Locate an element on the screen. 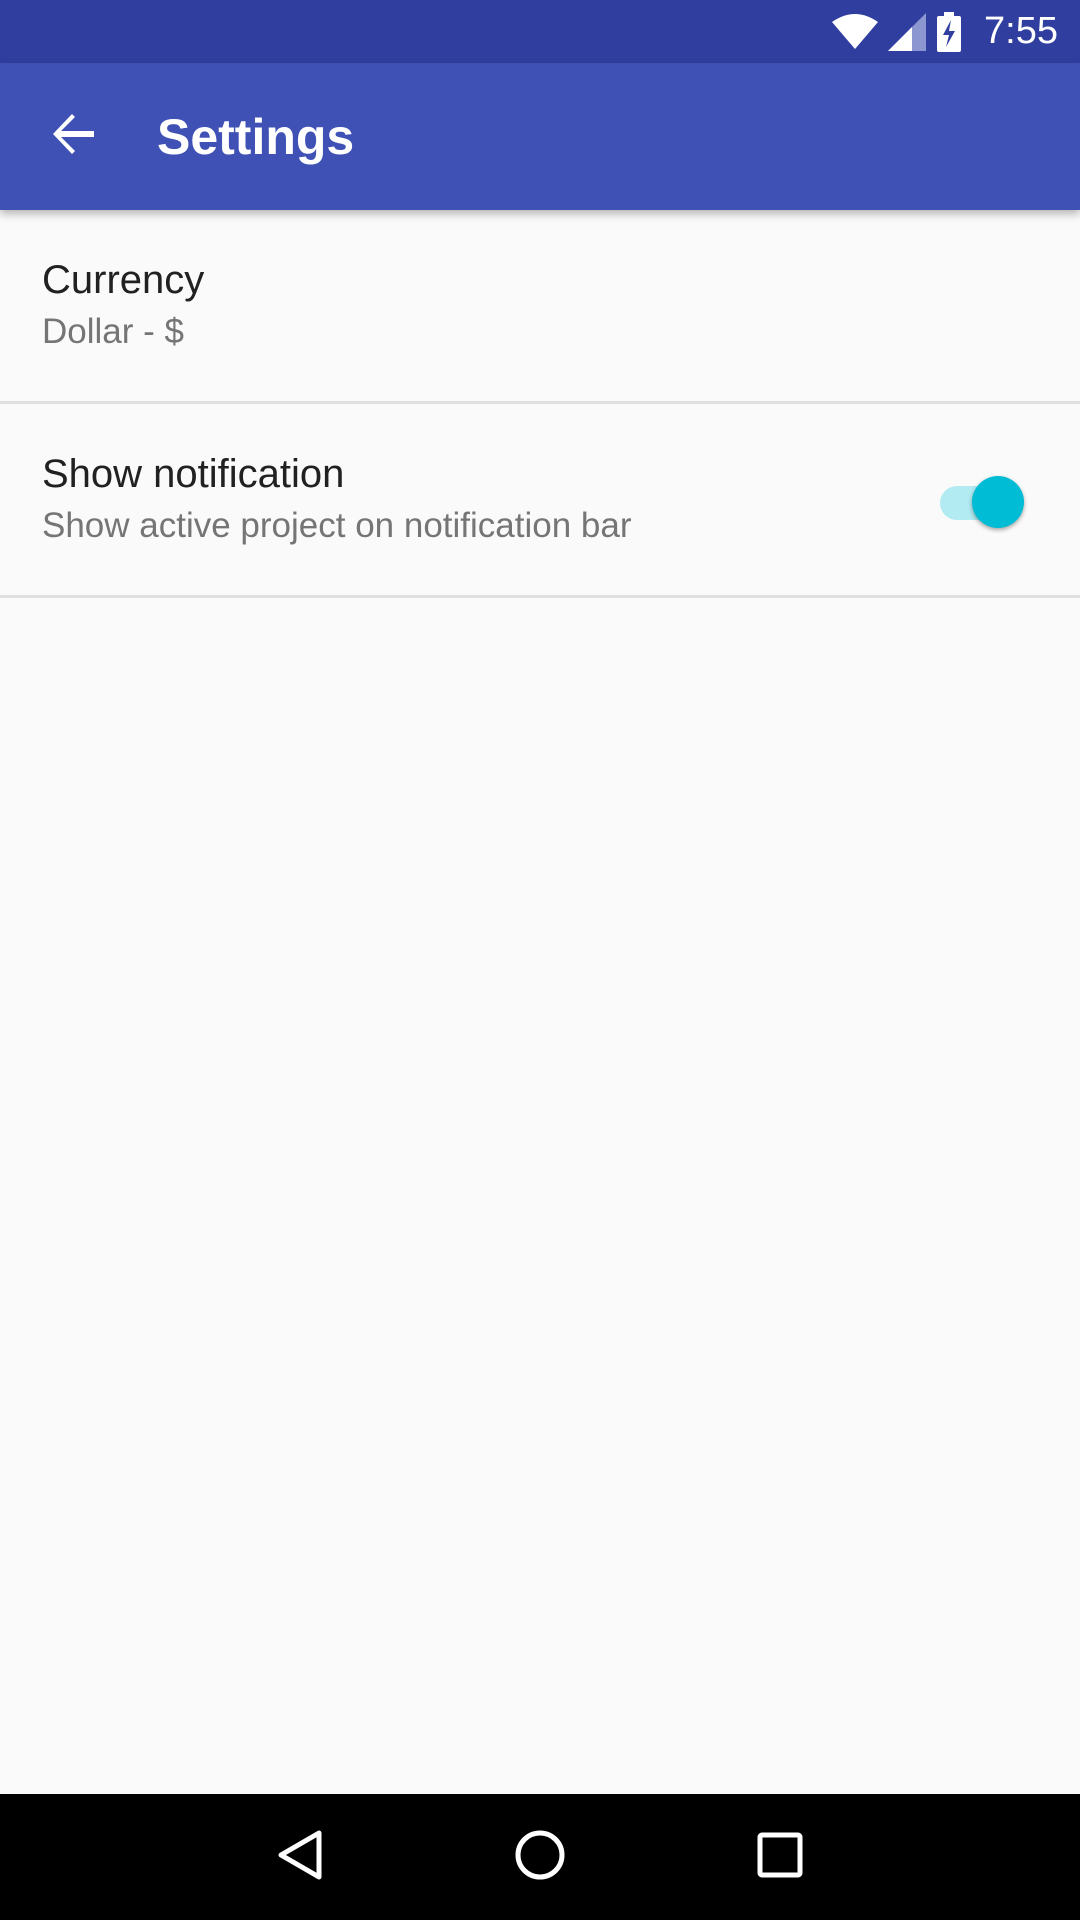 The height and width of the screenshot is (1920, 1080). arrow-back-icon is located at coordinates (74, 136).